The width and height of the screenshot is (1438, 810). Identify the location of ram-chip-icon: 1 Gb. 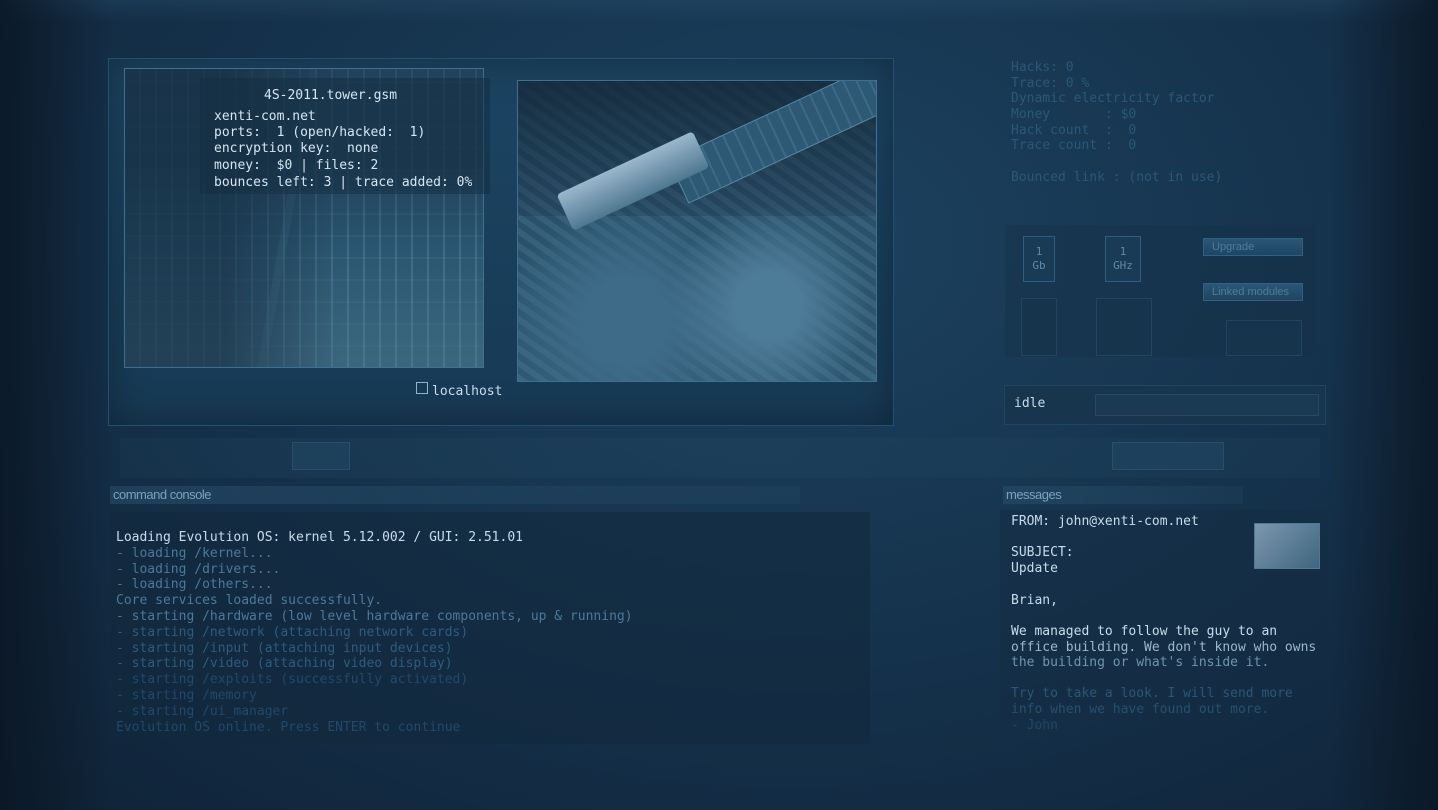
(1039, 259).